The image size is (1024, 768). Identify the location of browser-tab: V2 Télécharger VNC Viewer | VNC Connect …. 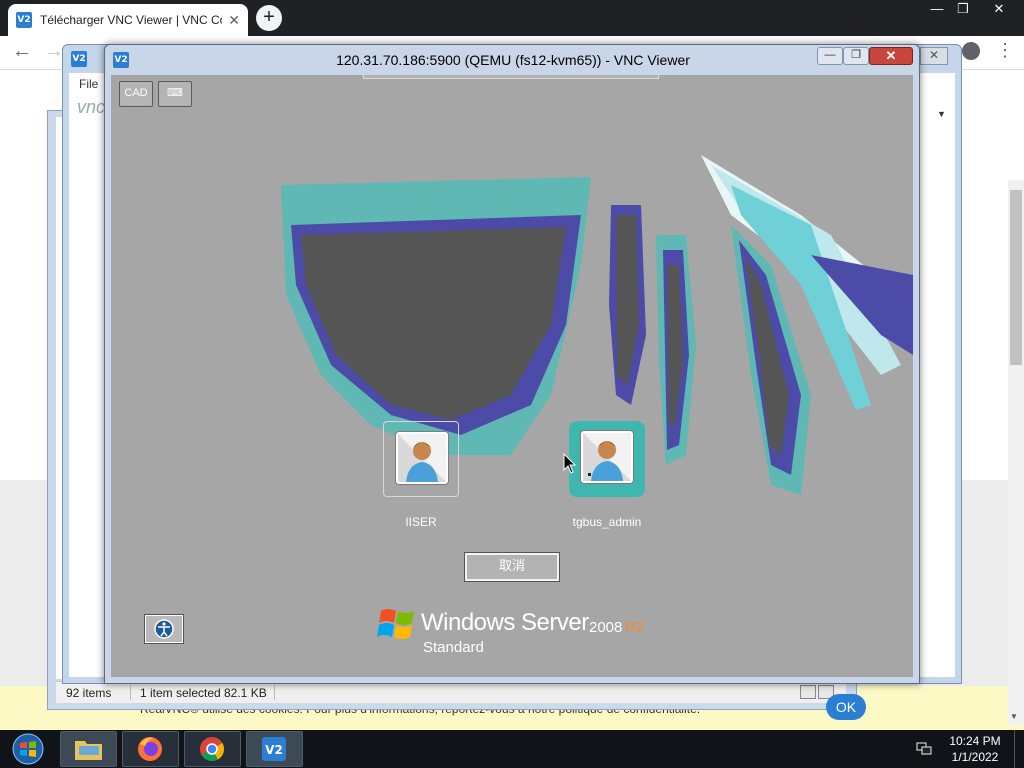
(128, 20).